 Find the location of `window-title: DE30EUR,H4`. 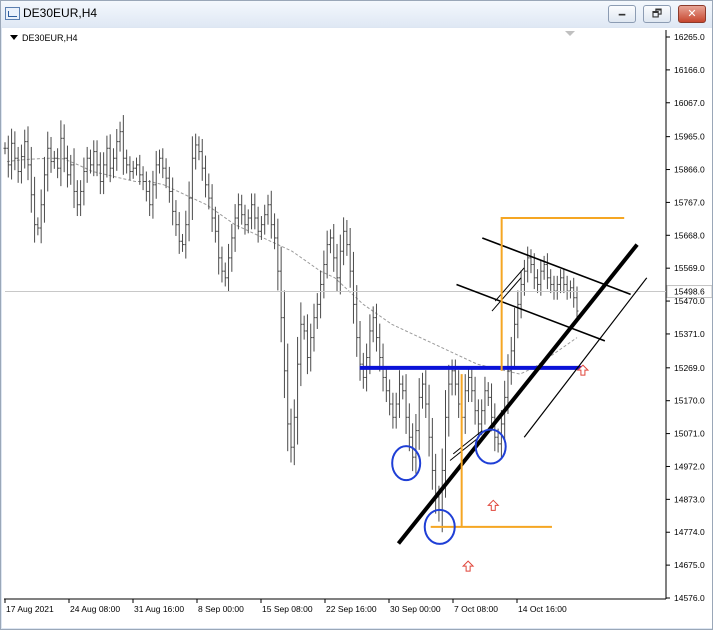

window-title: DE30EUR,H4 is located at coordinates (60, 13).